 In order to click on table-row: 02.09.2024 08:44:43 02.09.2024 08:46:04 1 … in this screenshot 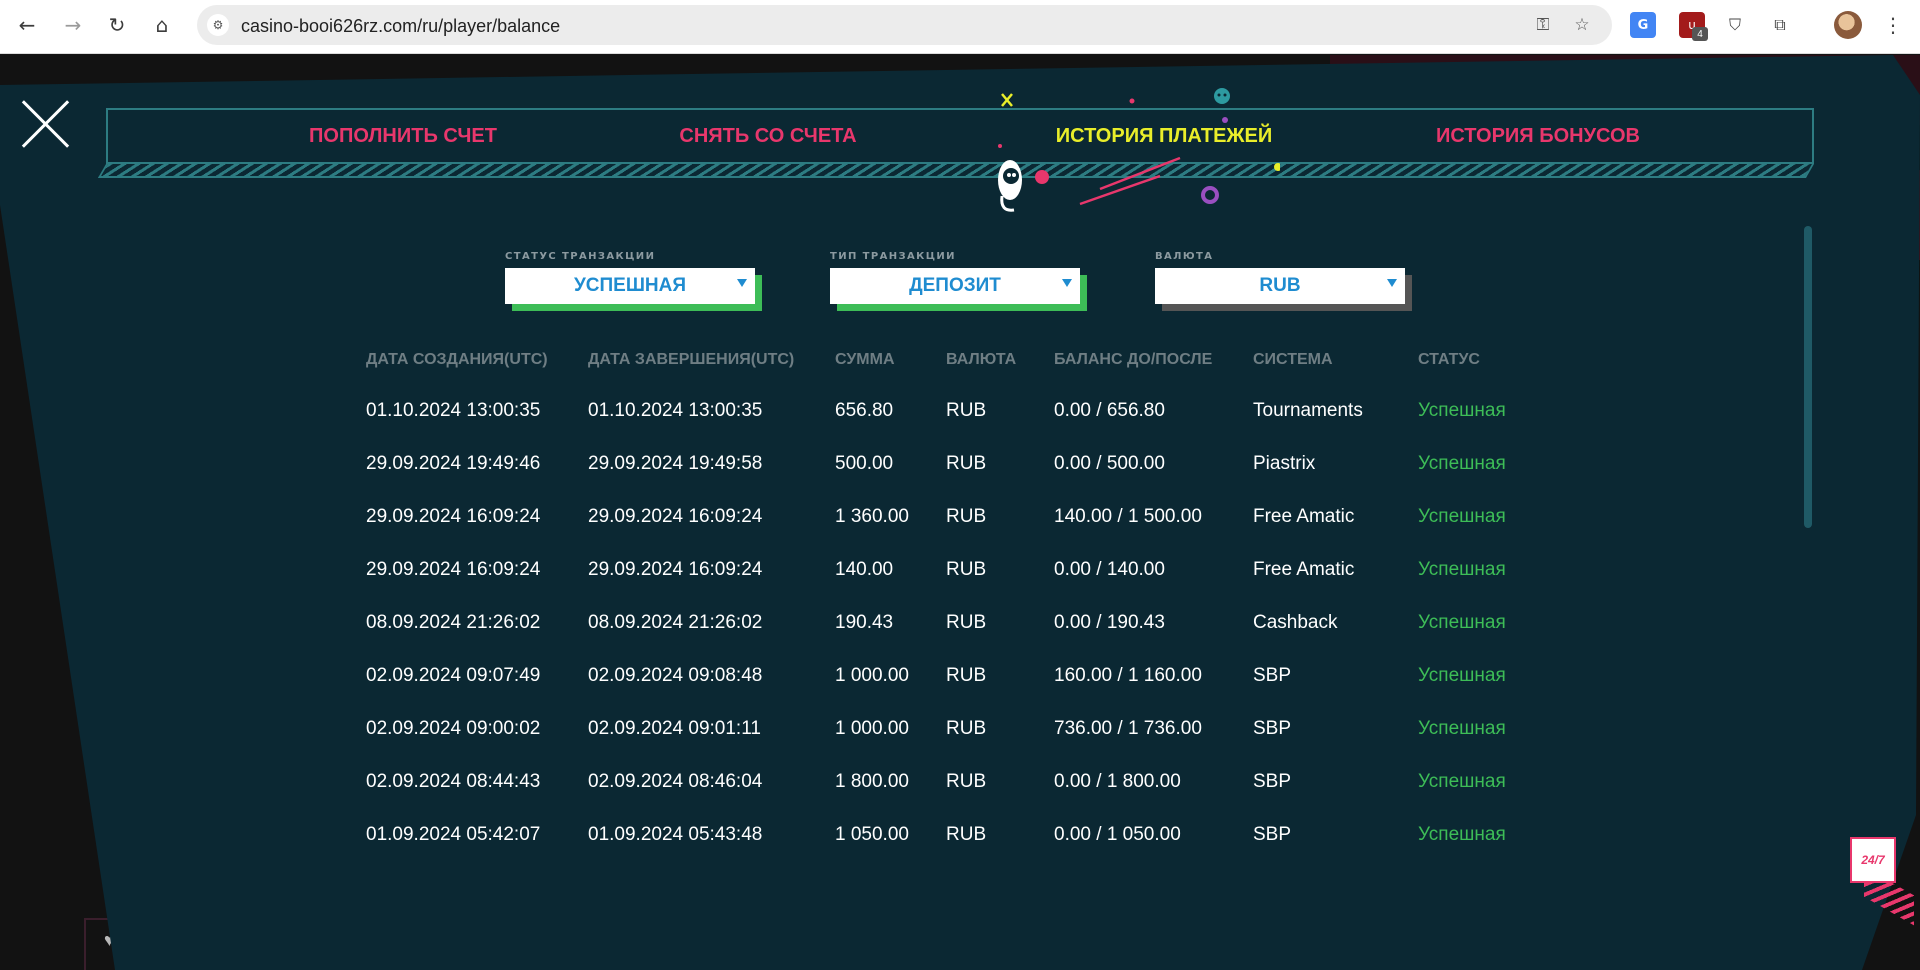, I will do `click(960, 791)`.